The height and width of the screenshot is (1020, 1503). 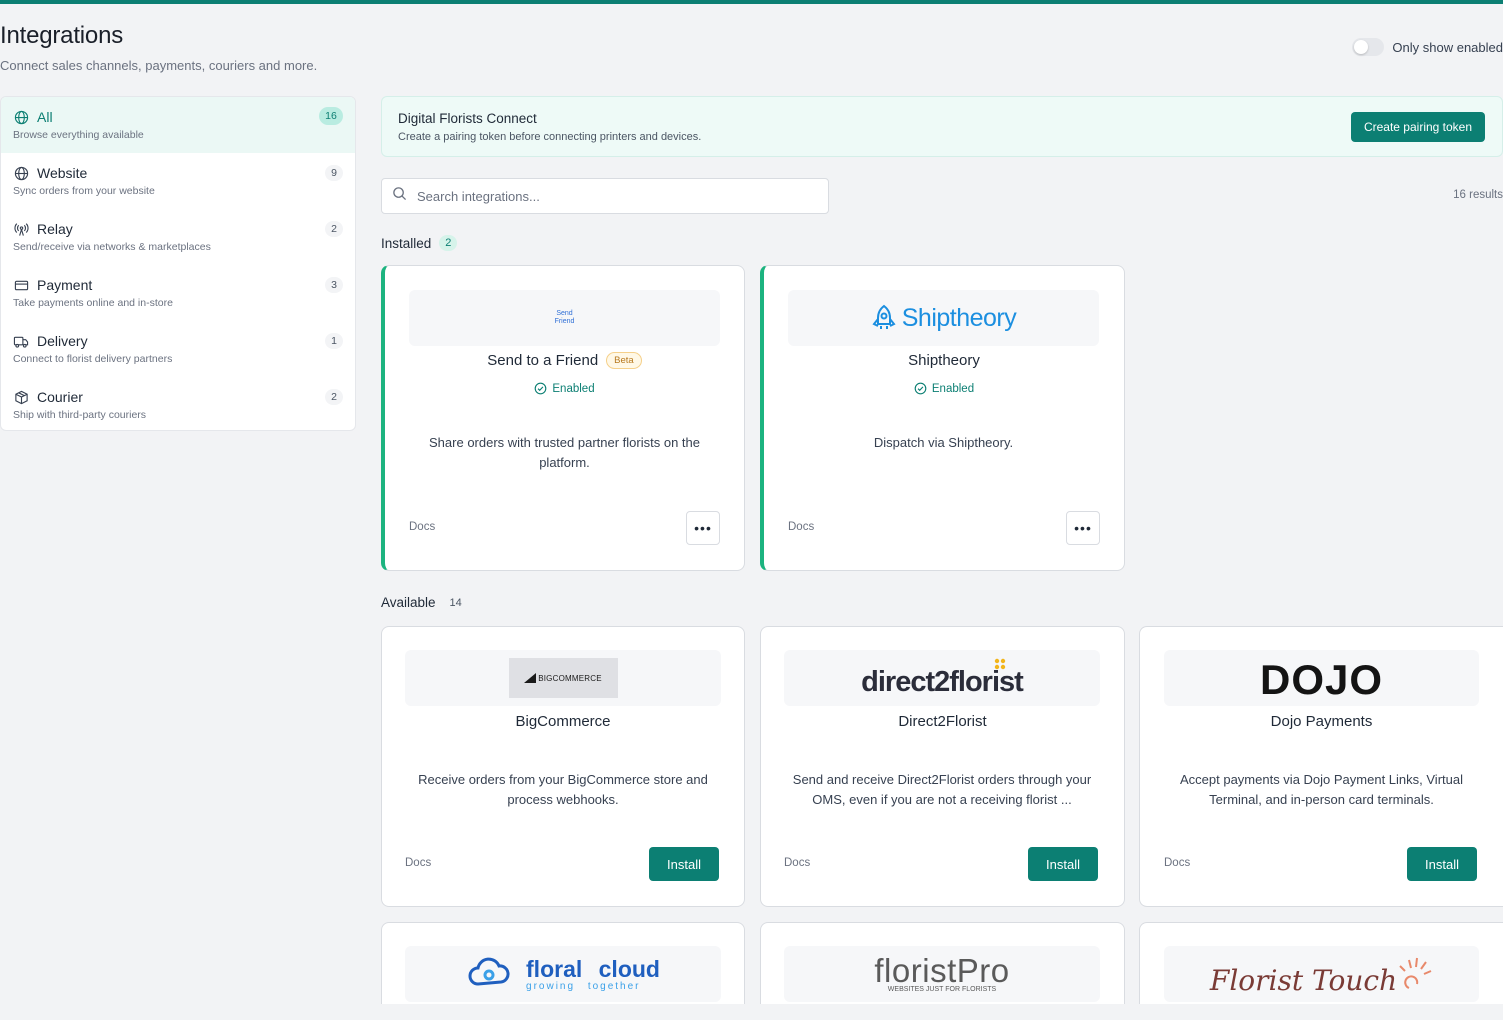 What do you see at coordinates (21, 285) in the screenshot?
I see `credit-card-icon` at bounding box center [21, 285].